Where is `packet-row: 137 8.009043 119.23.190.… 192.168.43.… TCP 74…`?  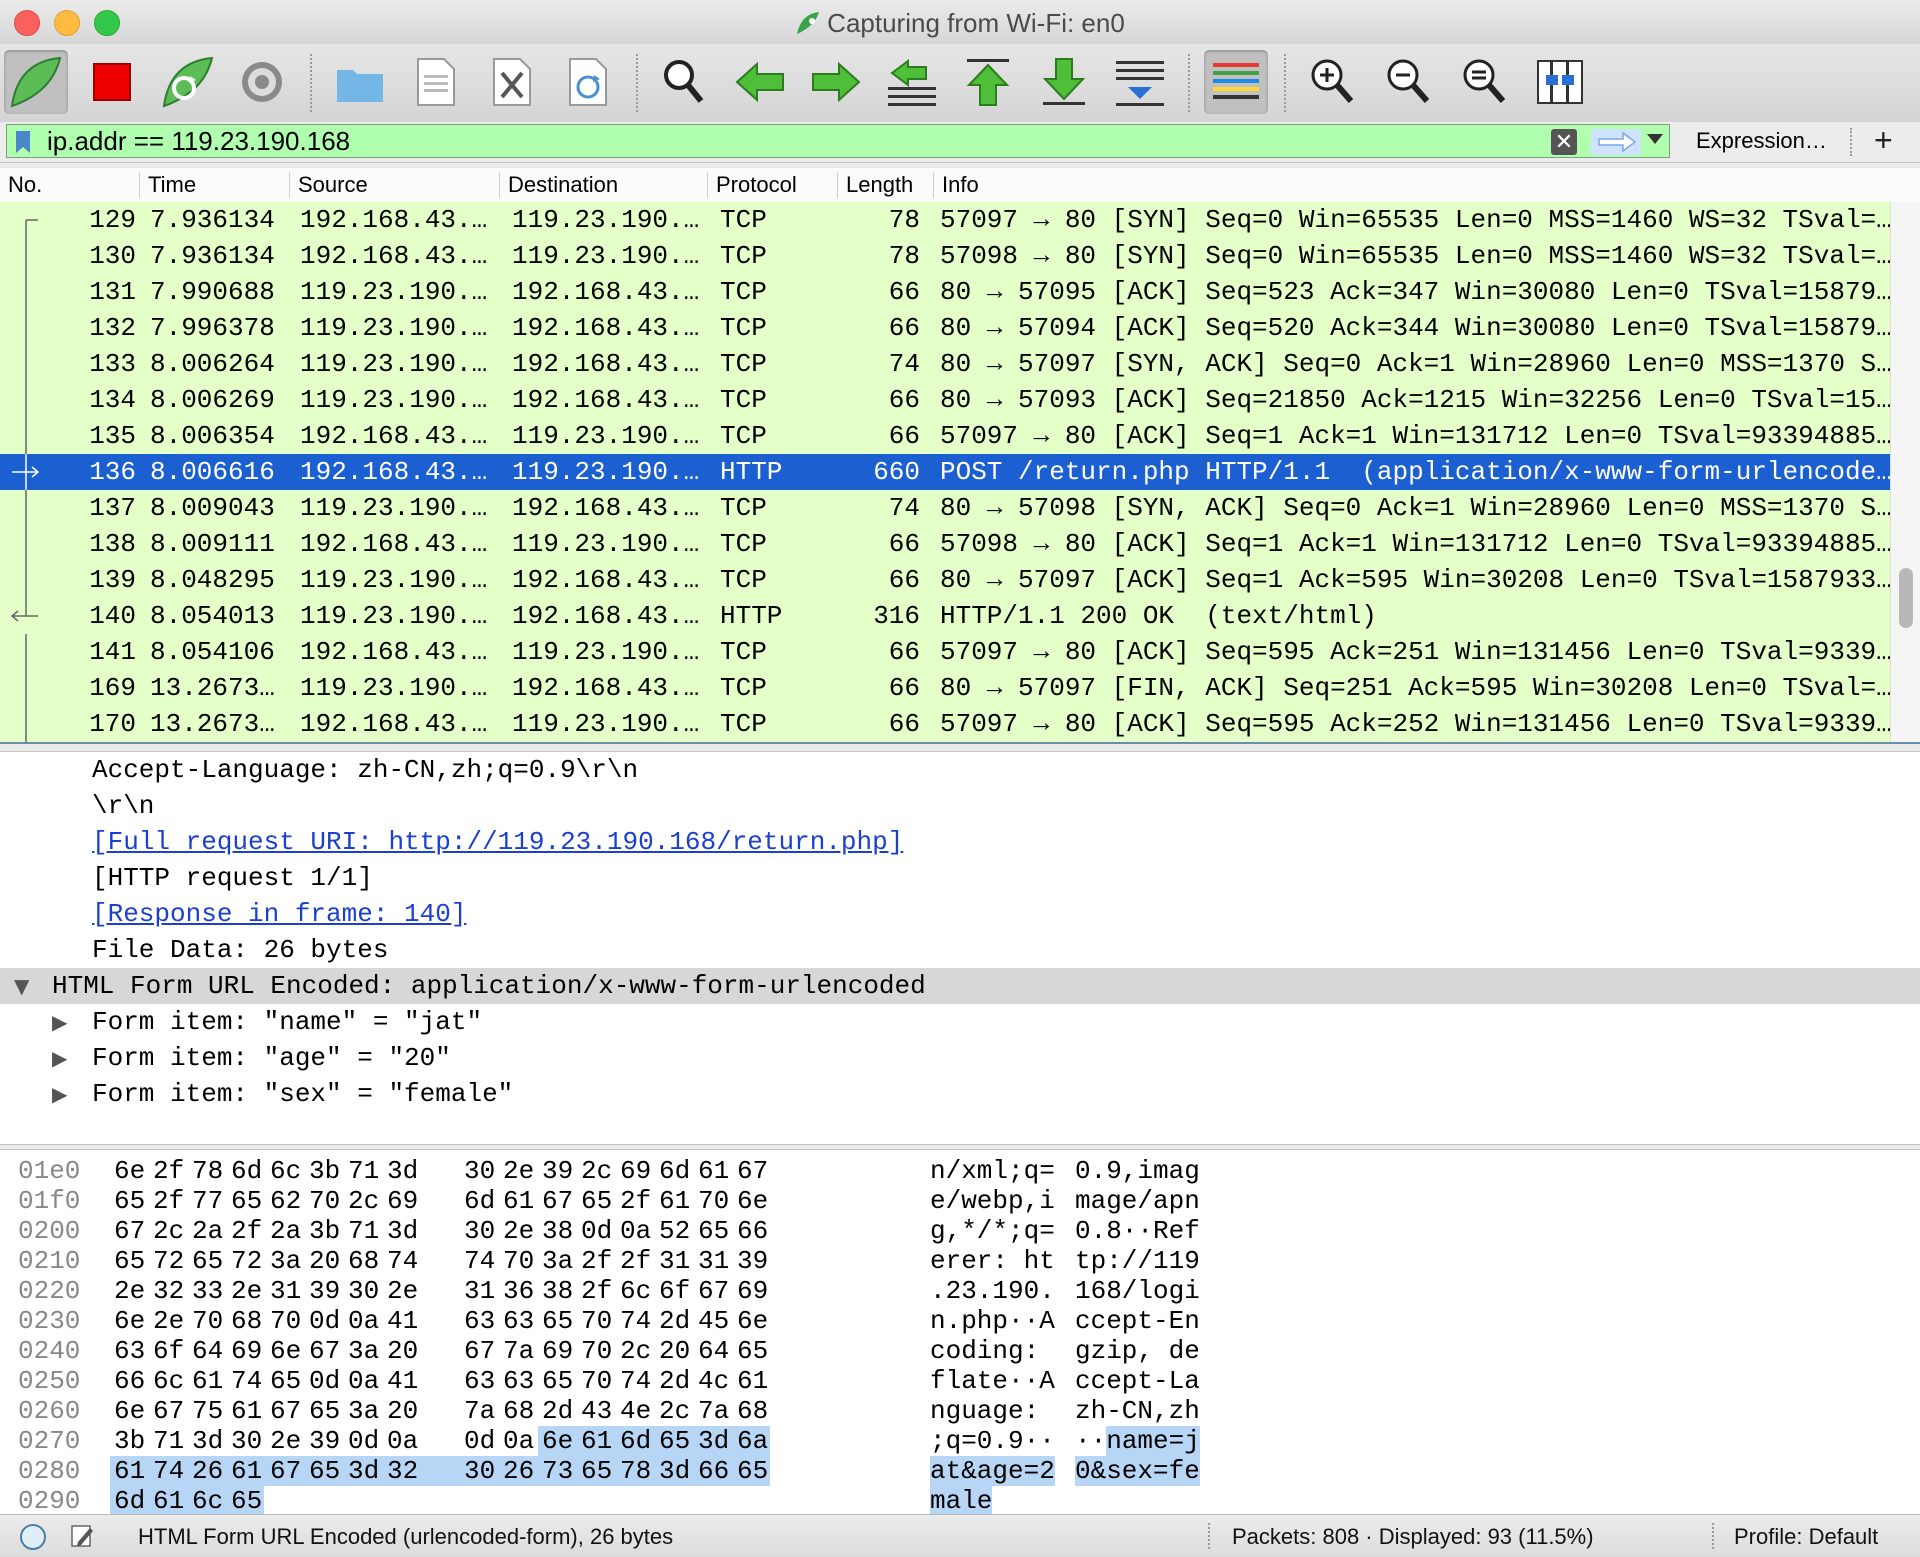 packet-row: 137 8.009043 119.23.190.… 192.168.43.… TCP 74… is located at coordinates (945, 508).